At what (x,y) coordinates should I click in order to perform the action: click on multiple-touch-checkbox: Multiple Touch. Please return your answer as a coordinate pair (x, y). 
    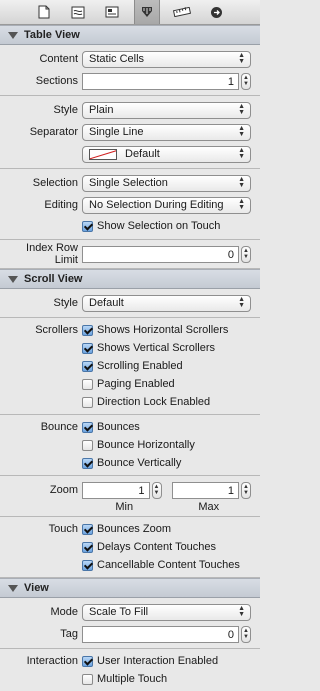
    Looking at the image, I should click on (124, 679).